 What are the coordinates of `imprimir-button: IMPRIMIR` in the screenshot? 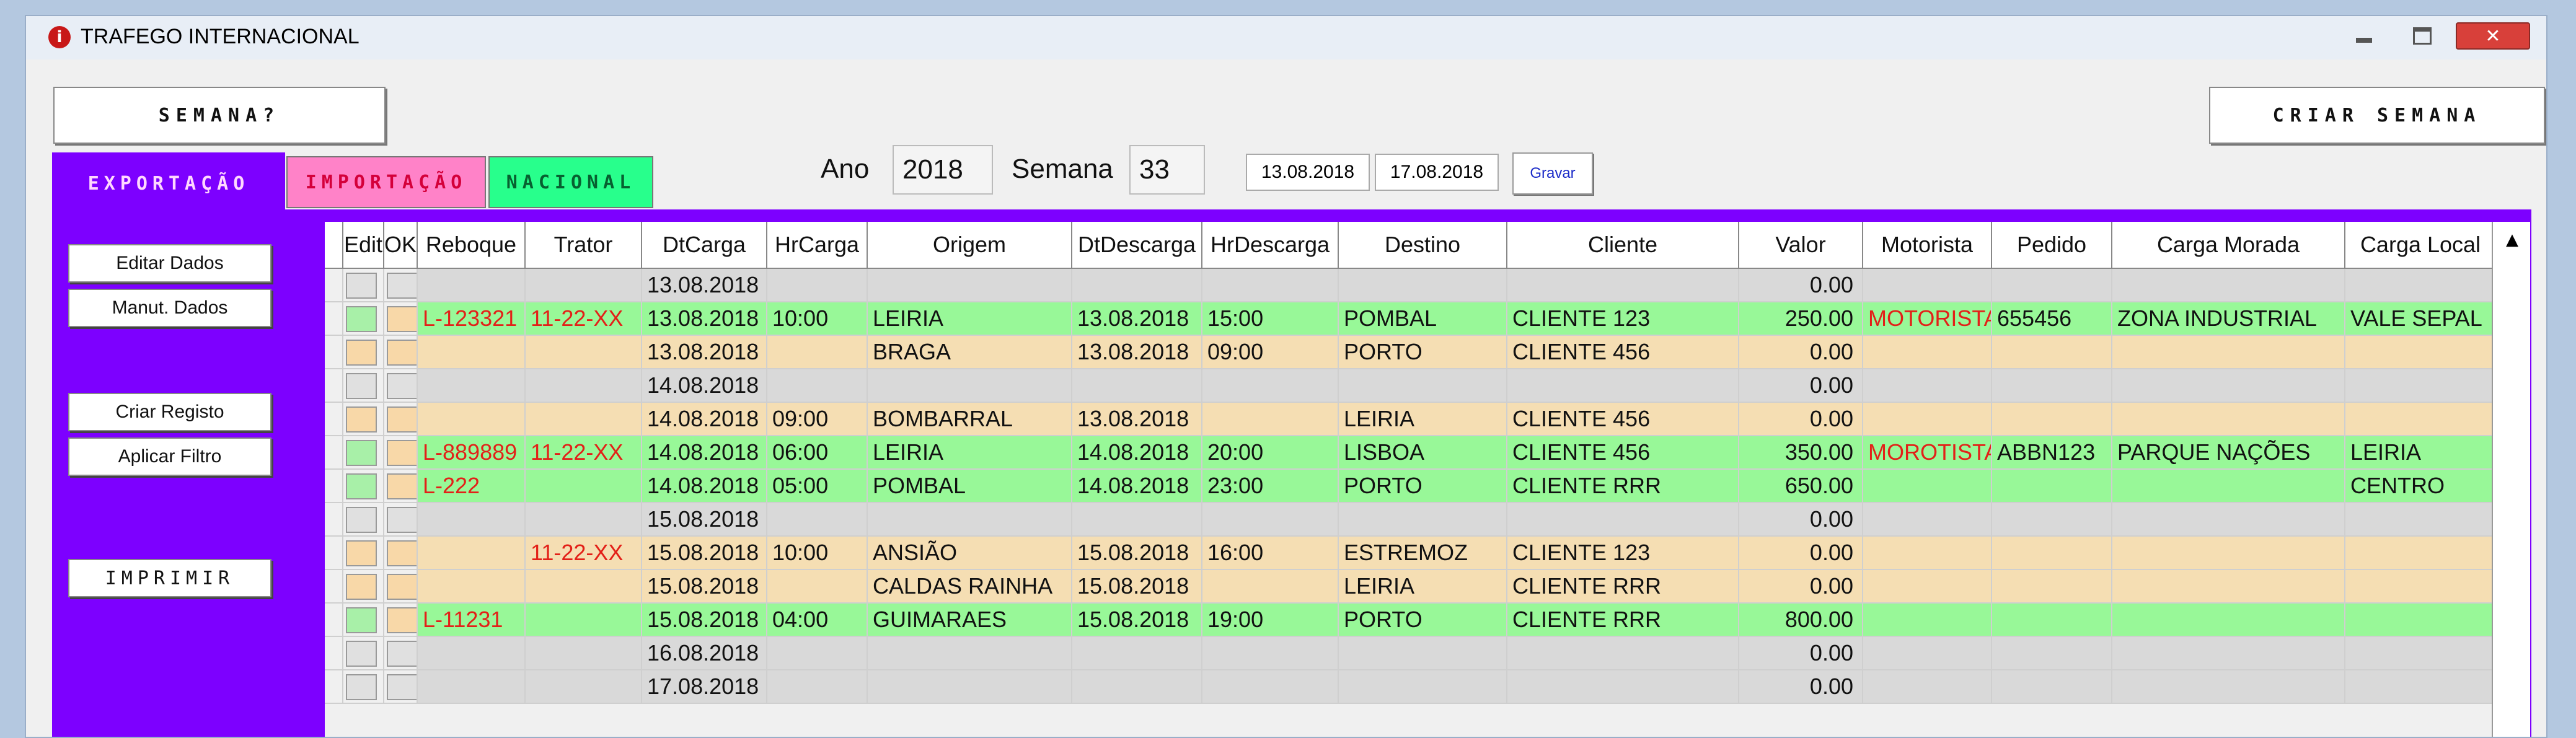 It's located at (169, 578).